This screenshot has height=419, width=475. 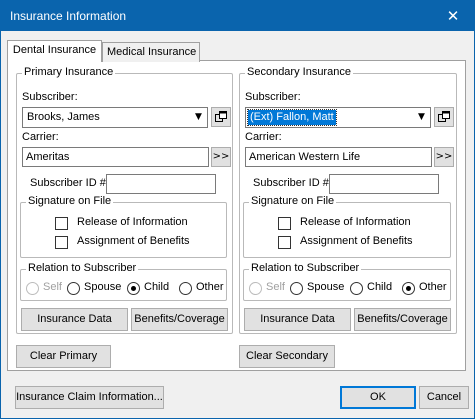 I want to click on primary-release-label: Release of Information, so click(x=132, y=222).